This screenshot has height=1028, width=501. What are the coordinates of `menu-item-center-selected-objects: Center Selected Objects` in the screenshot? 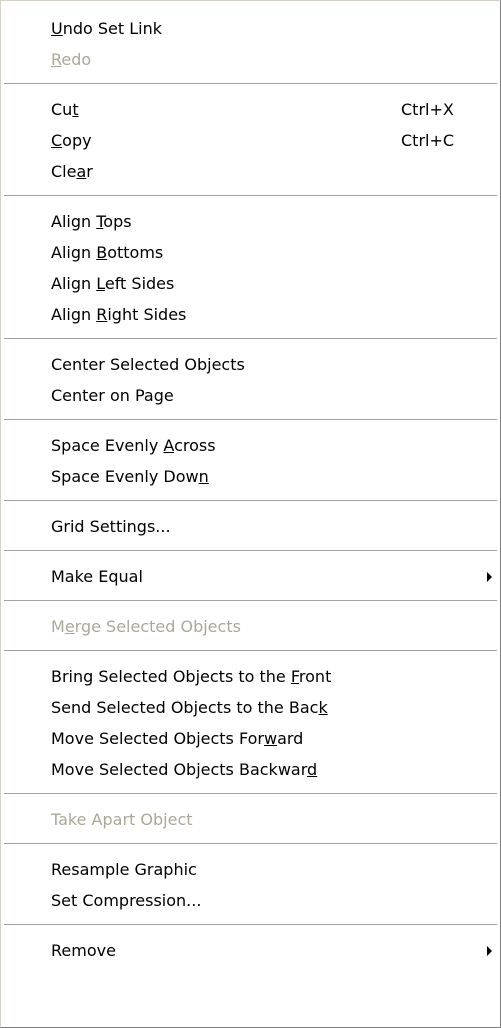 It's located at (250, 364).